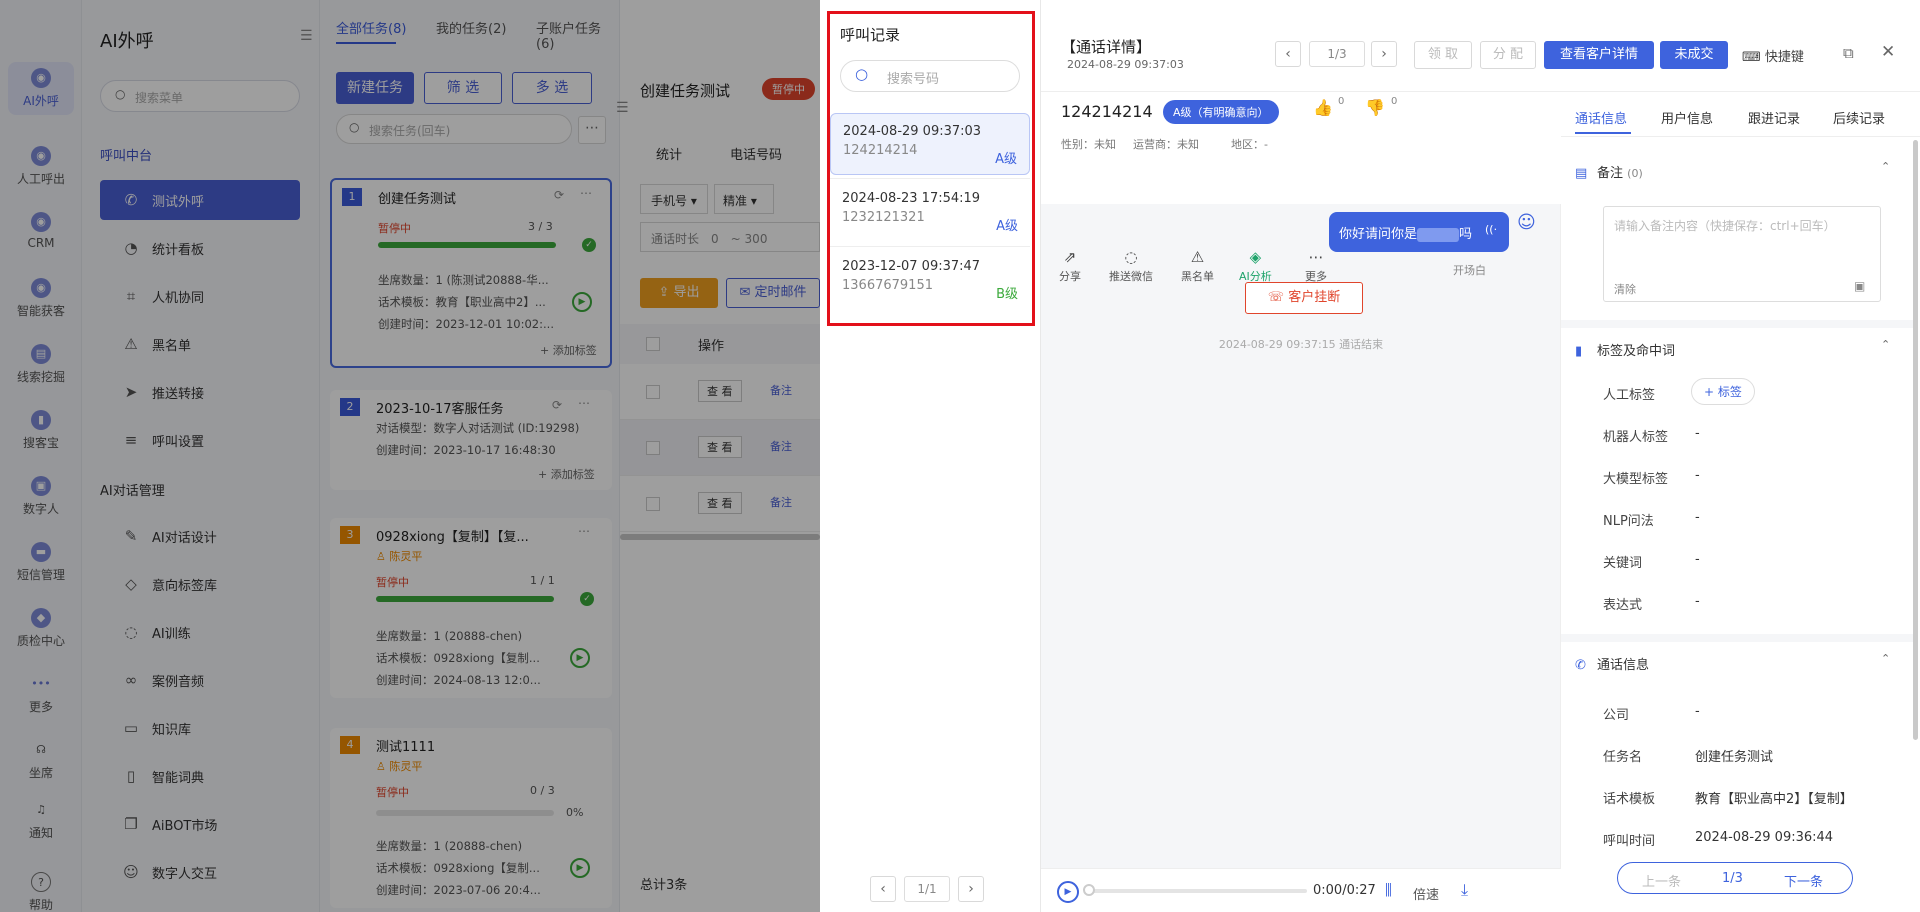 The width and height of the screenshot is (1920, 912). What do you see at coordinates (1106, 47) in the screenshot?
I see `detail-title: 【通话详情】` at bounding box center [1106, 47].